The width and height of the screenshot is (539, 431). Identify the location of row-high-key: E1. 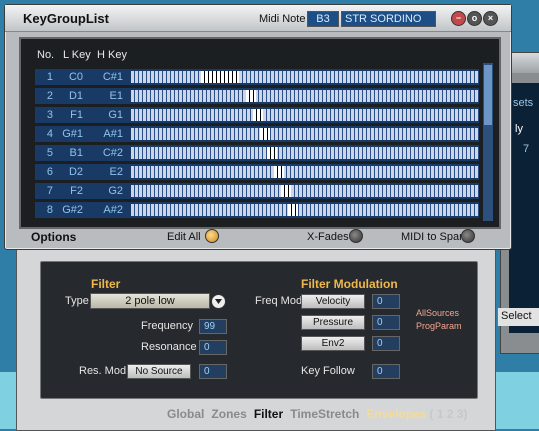
(116, 96).